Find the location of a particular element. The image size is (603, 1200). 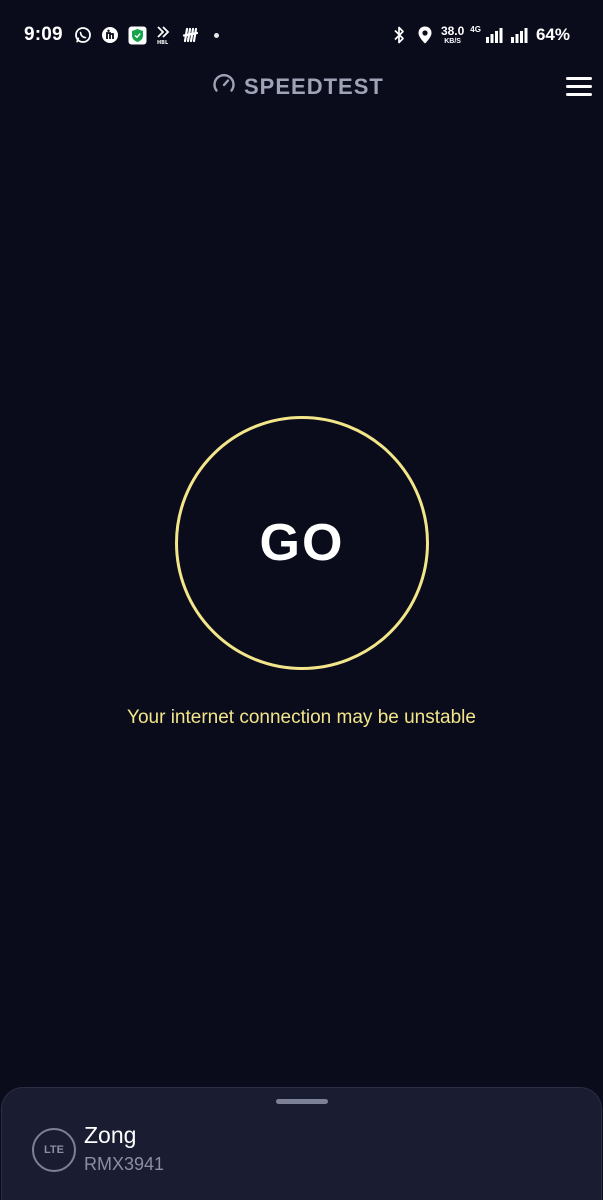

svg-text: HBL is located at coordinates (163, 42).